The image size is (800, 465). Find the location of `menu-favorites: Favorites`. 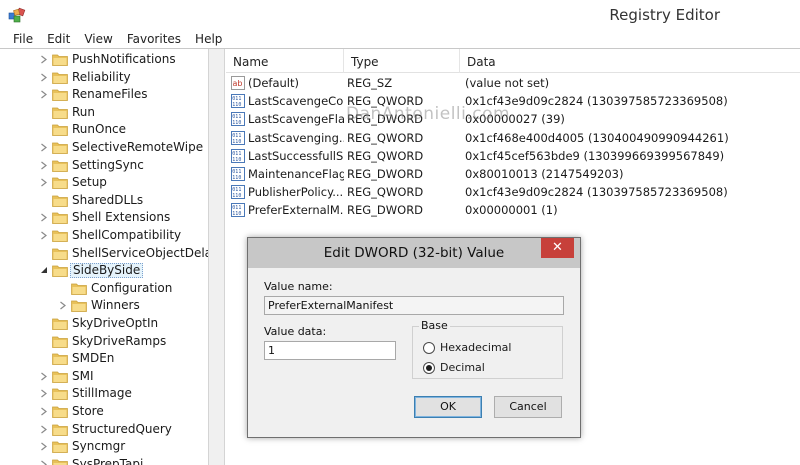

menu-favorites: Favorites is located at coordinates (154, 39).